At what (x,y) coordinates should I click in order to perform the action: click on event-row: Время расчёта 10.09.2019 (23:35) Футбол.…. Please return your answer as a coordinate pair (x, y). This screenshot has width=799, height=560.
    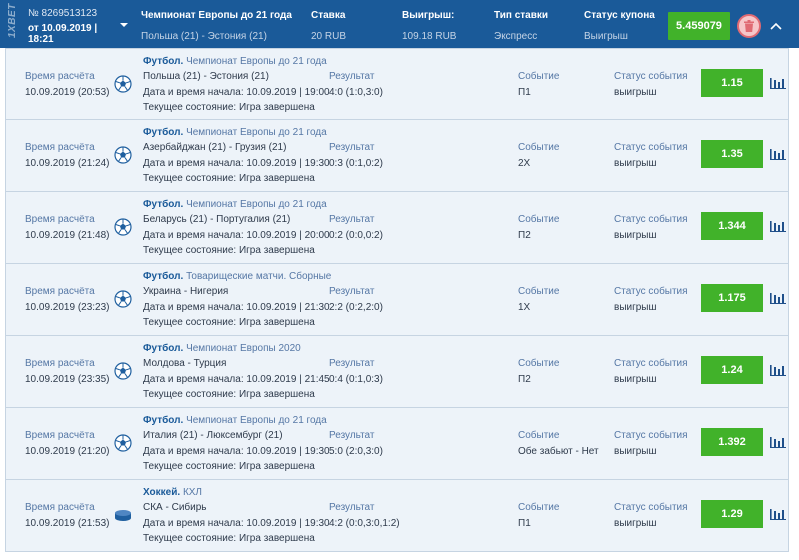
    Looking at the image, I should click on (397, 372).